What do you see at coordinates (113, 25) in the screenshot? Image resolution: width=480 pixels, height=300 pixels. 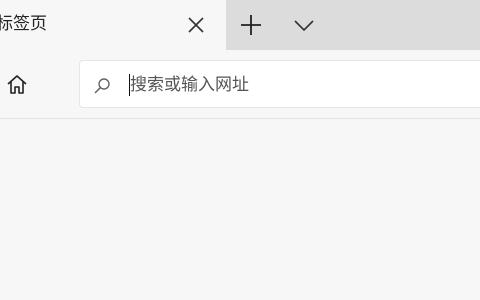 I see `active-tab: 标签页` at bounding box center [113, 25].